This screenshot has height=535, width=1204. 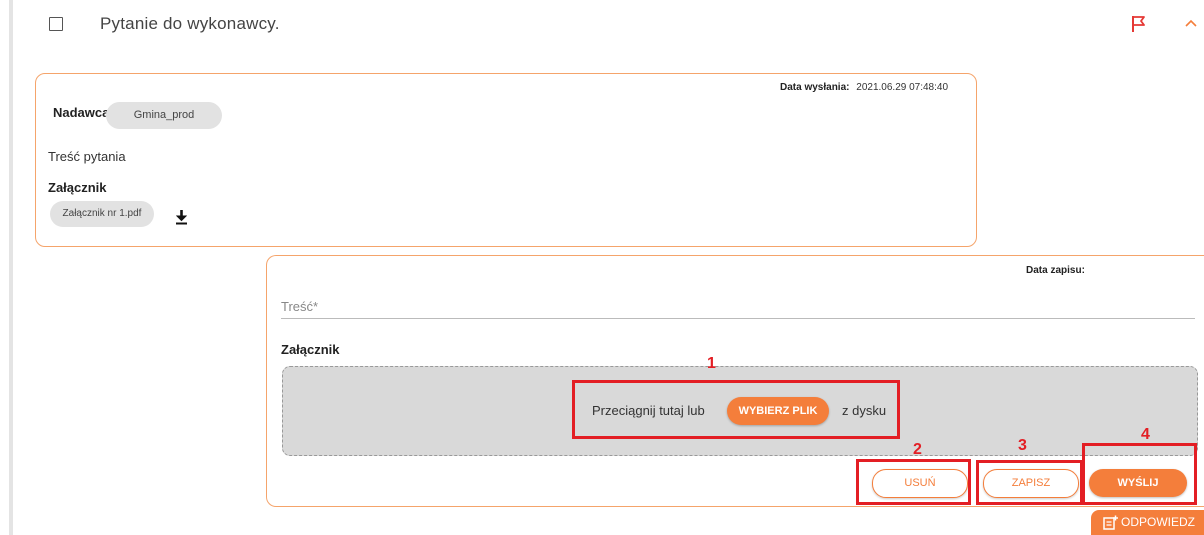 What do you see at coordinates (77, 187) in the screenshot?
I see `attachment-label: Załącznik` at bounding box center [77, 187].